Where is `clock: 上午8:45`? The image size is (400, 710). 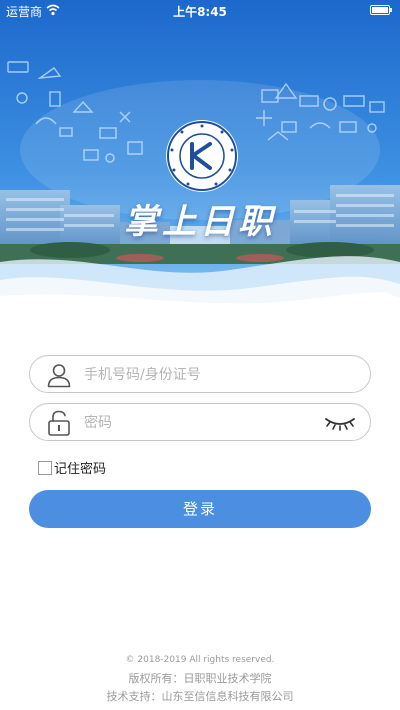
clock: 上午8:45 is located at coordinates (200, 12).